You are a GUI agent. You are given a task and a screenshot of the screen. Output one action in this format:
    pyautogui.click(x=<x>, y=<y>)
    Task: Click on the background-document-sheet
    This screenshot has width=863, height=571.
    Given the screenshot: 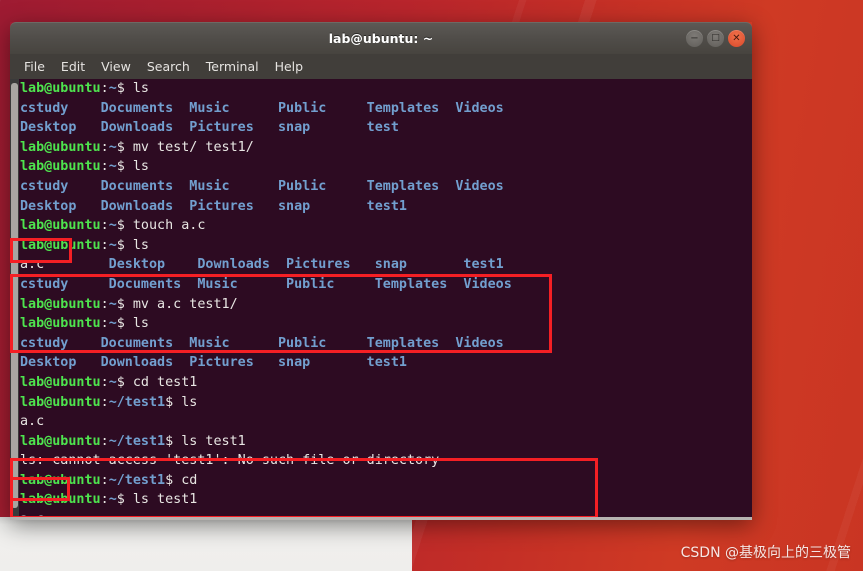 What is the action you would take?
    pyautogui.click(x=206, y=544)
    